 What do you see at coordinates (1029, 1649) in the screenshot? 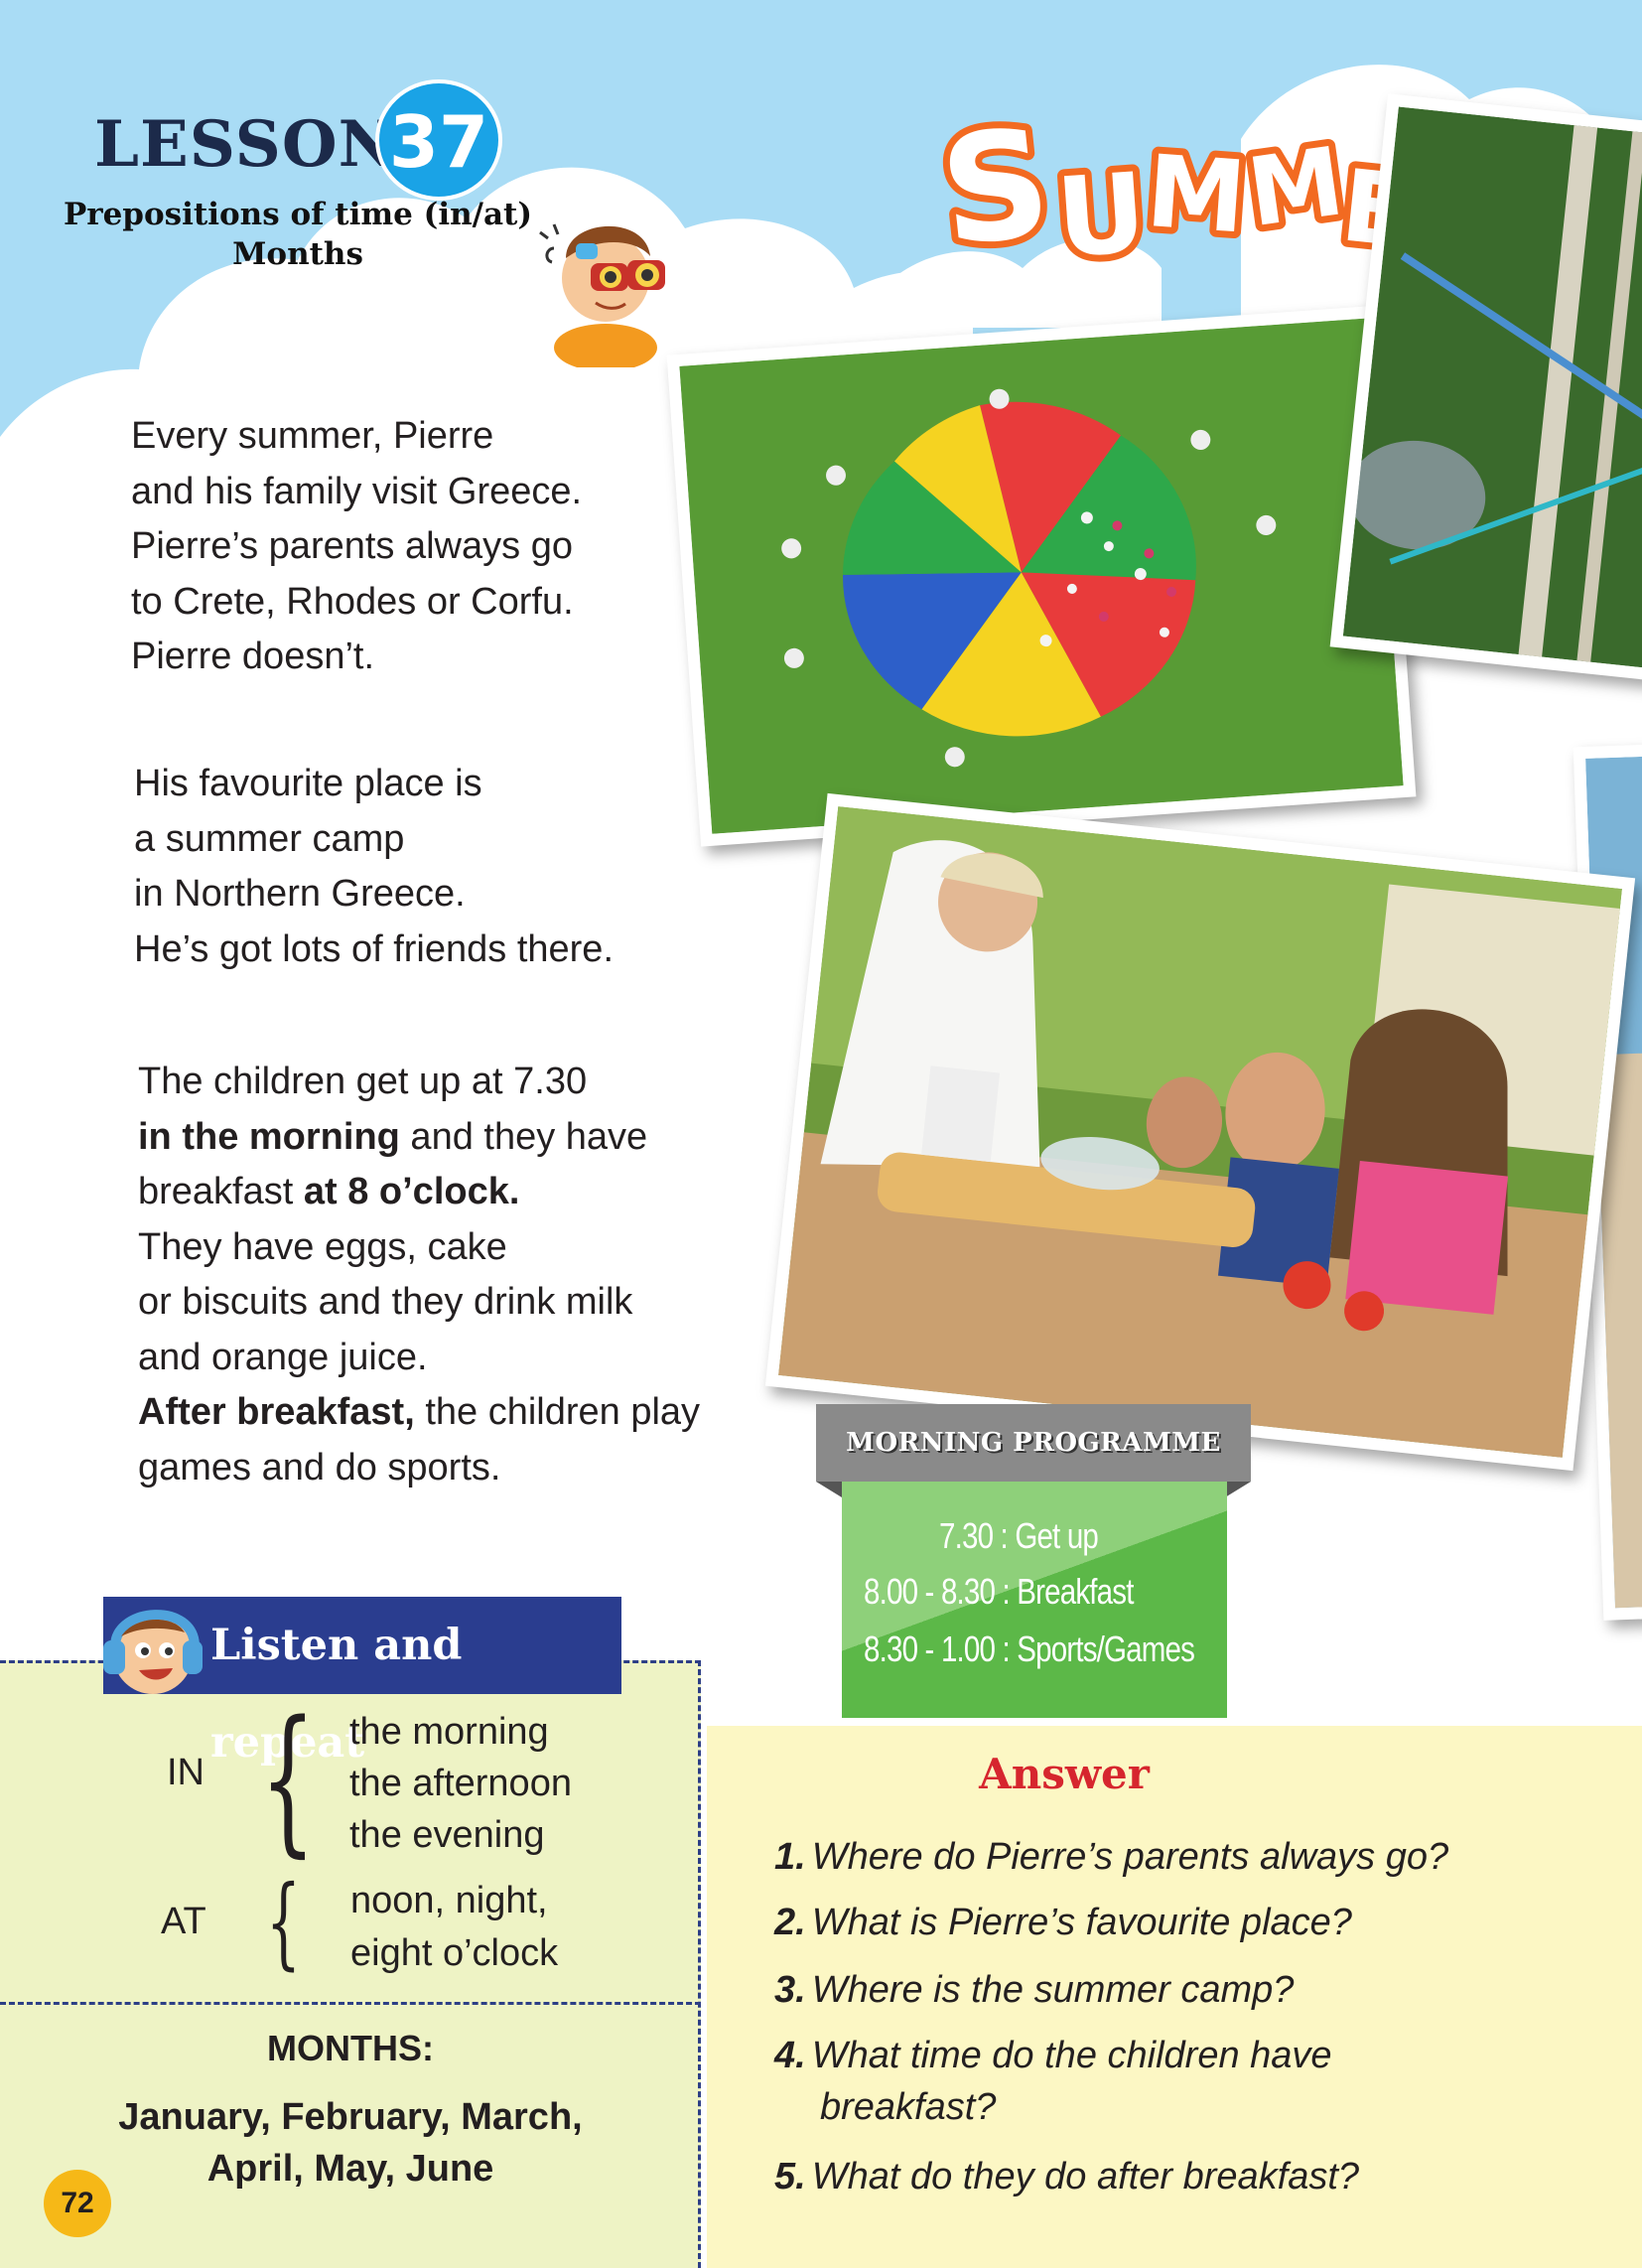
I see `programme-row: 8.30 - 1.00 : Sports/Games` at bounding box center [1029, 1649].